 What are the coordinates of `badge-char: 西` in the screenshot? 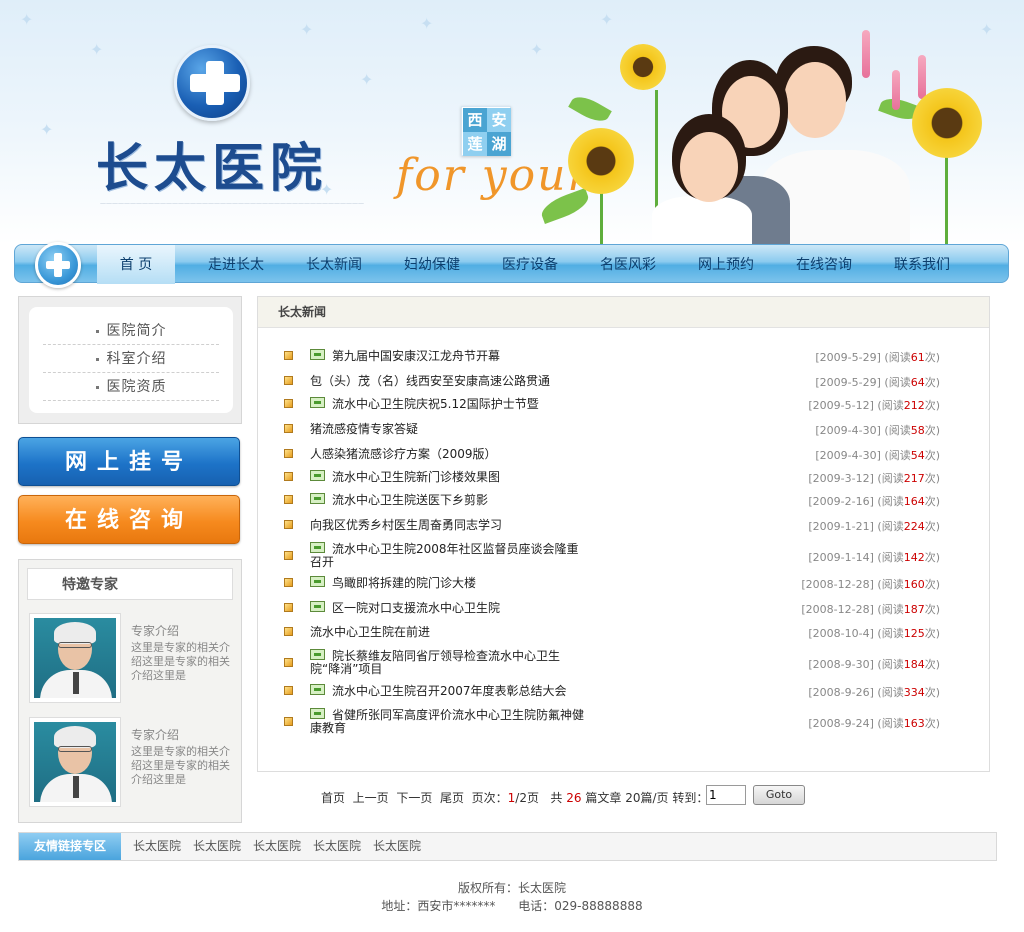 It's located at (475, 120).